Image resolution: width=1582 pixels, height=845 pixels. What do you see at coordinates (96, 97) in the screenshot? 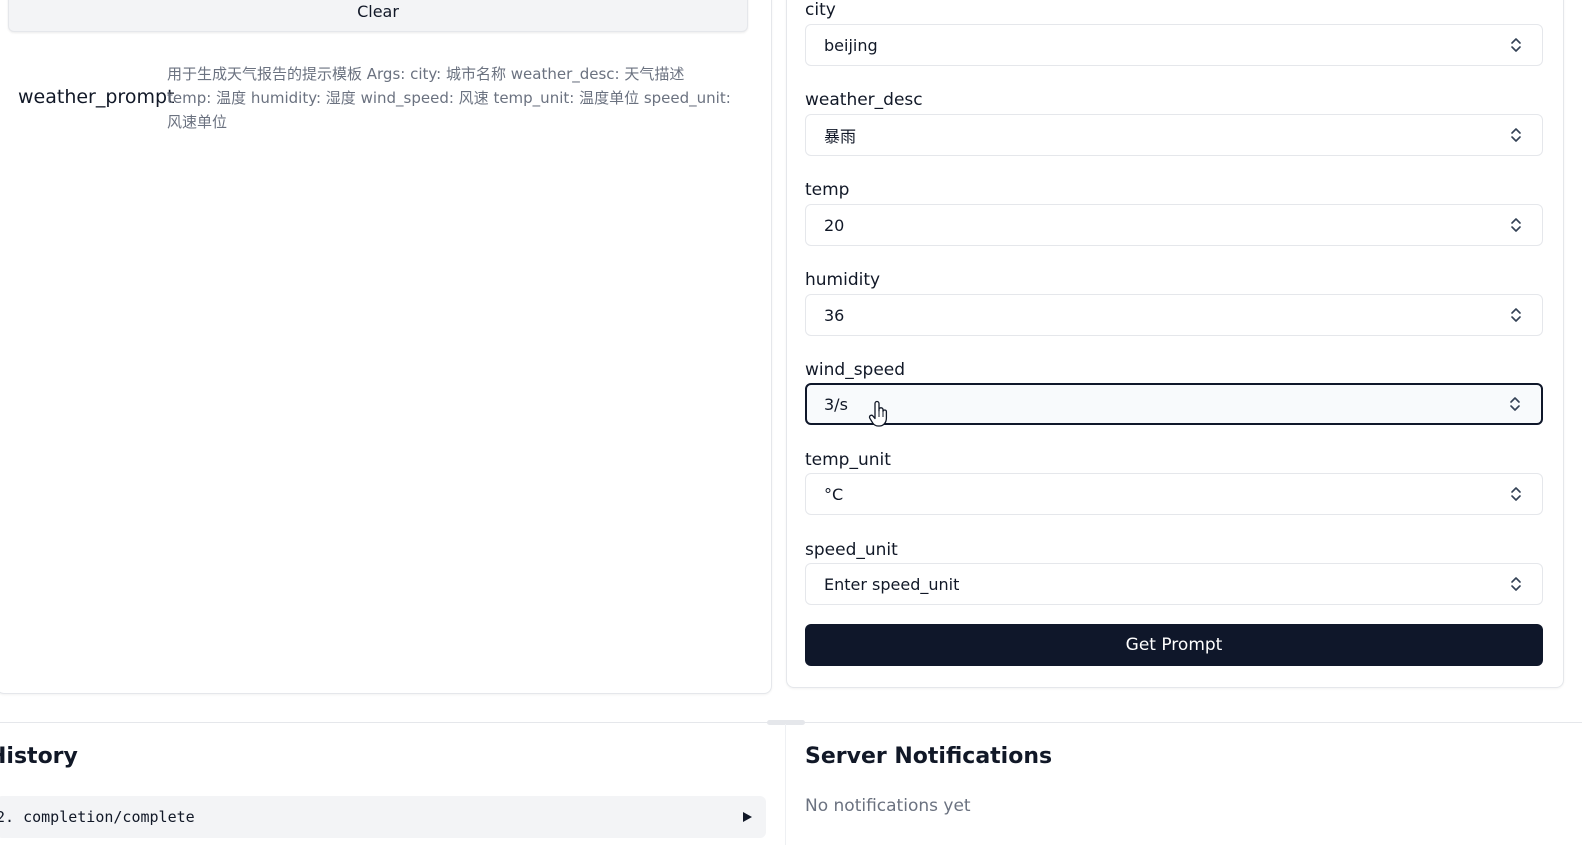
I see `prompt-name: weather_prompt` at bounding box center [96, 97].